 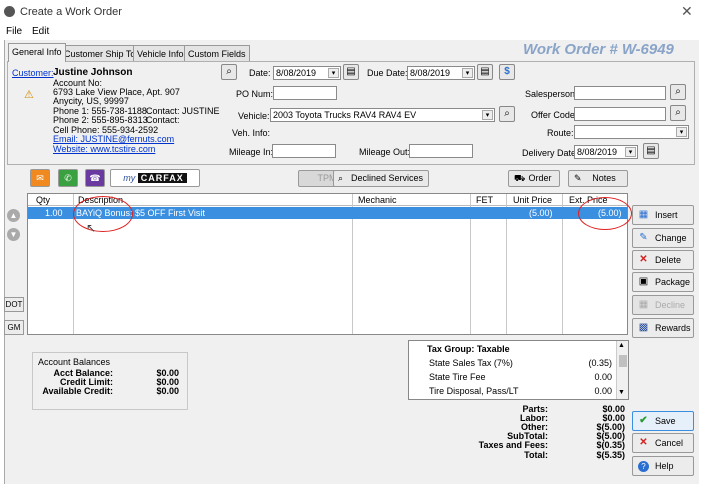 I want to click on due-date-field: 8/08/2019 ▾, so click(x=441, y=73).